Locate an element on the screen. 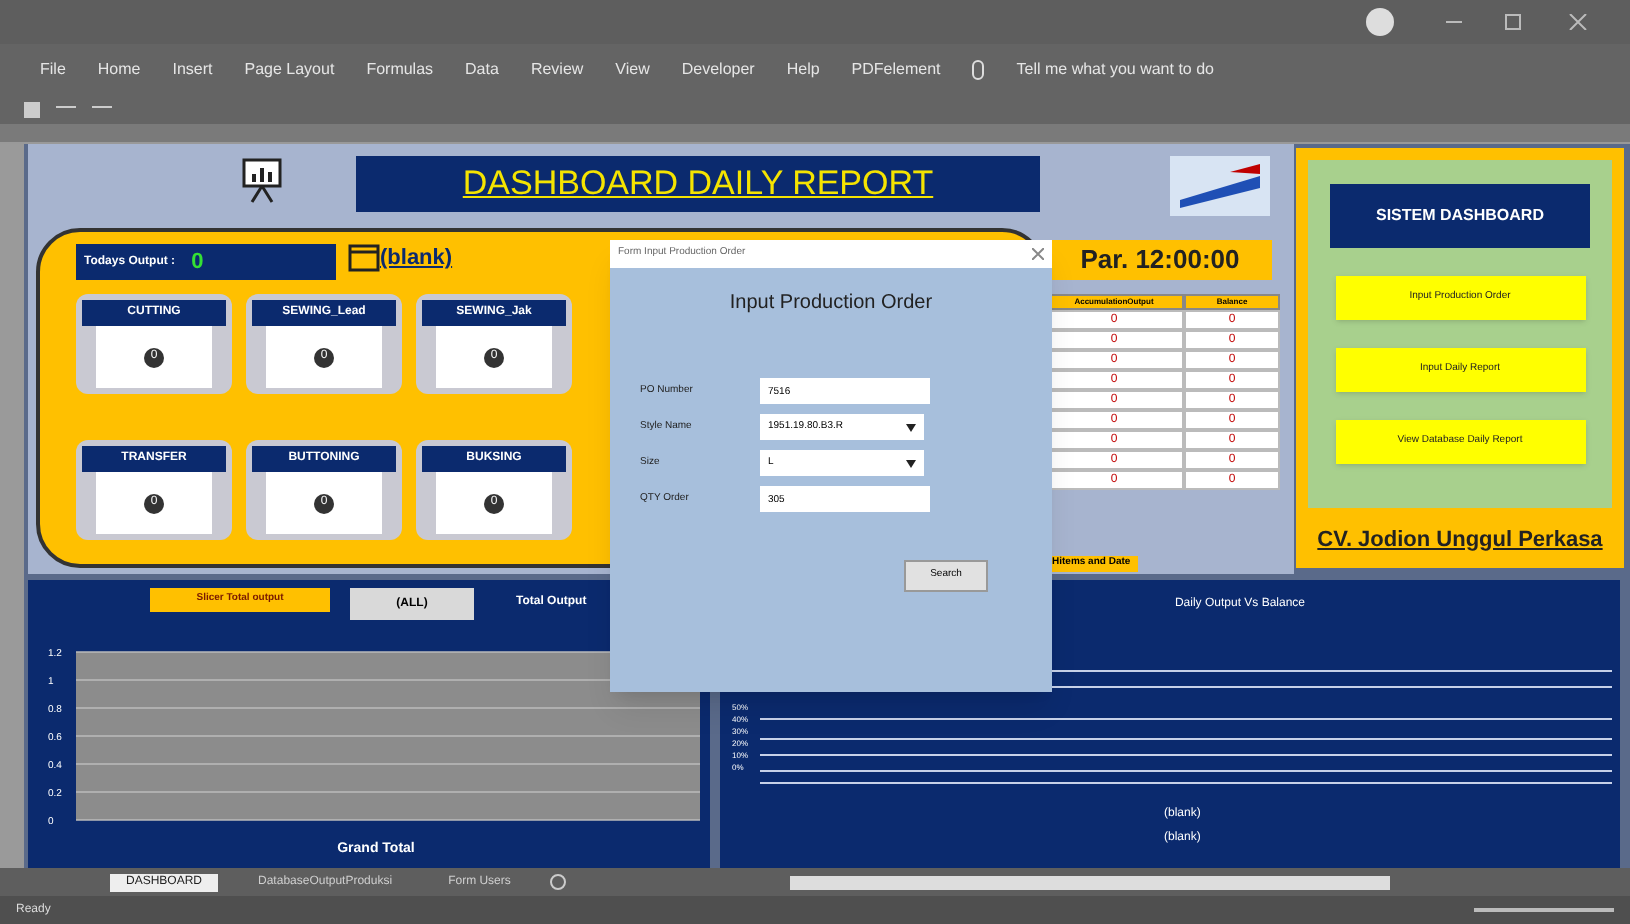 The width and height of the screenshot is (1630, 924). account-avatar-icon is located at coordinates (1380, 22).